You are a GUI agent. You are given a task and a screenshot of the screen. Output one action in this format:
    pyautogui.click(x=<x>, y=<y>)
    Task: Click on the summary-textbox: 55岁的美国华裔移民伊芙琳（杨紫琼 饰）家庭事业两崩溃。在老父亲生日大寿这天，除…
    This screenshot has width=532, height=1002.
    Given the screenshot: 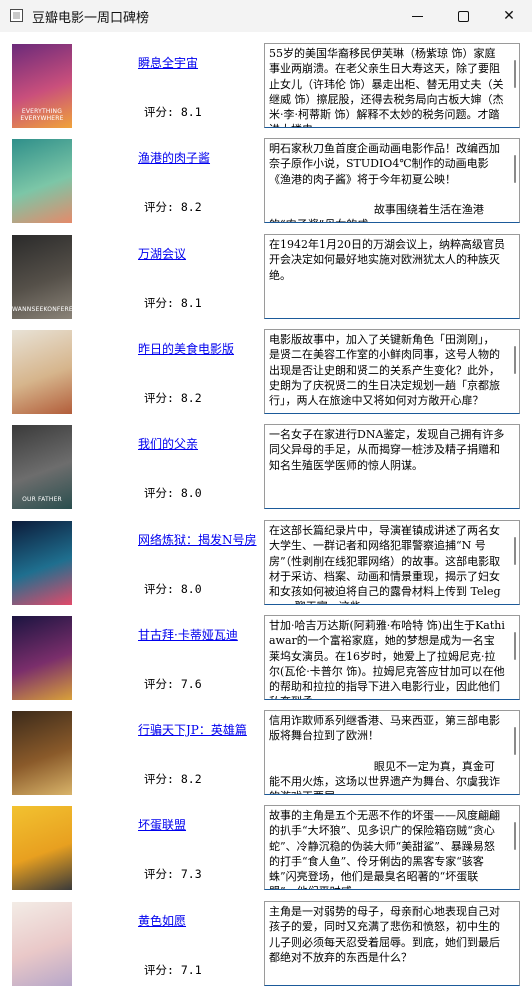 What is the action you would take?
    pyautogui.click(x=392, y=85)
    